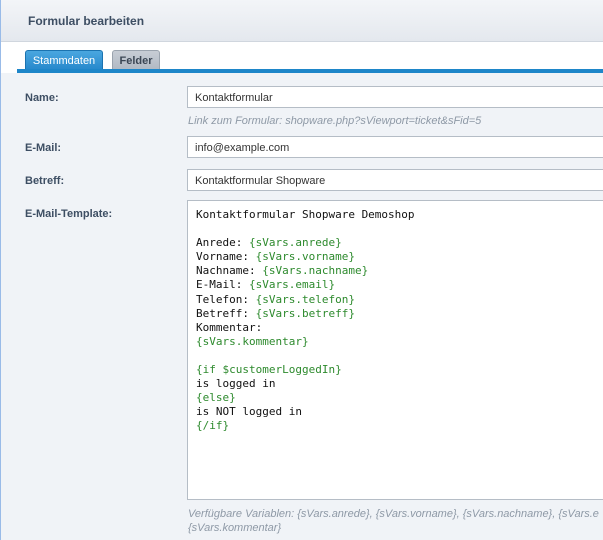 The image size is (603, 540). I want to click on template-variable: {sVars.betreff}, so click(305, 313).